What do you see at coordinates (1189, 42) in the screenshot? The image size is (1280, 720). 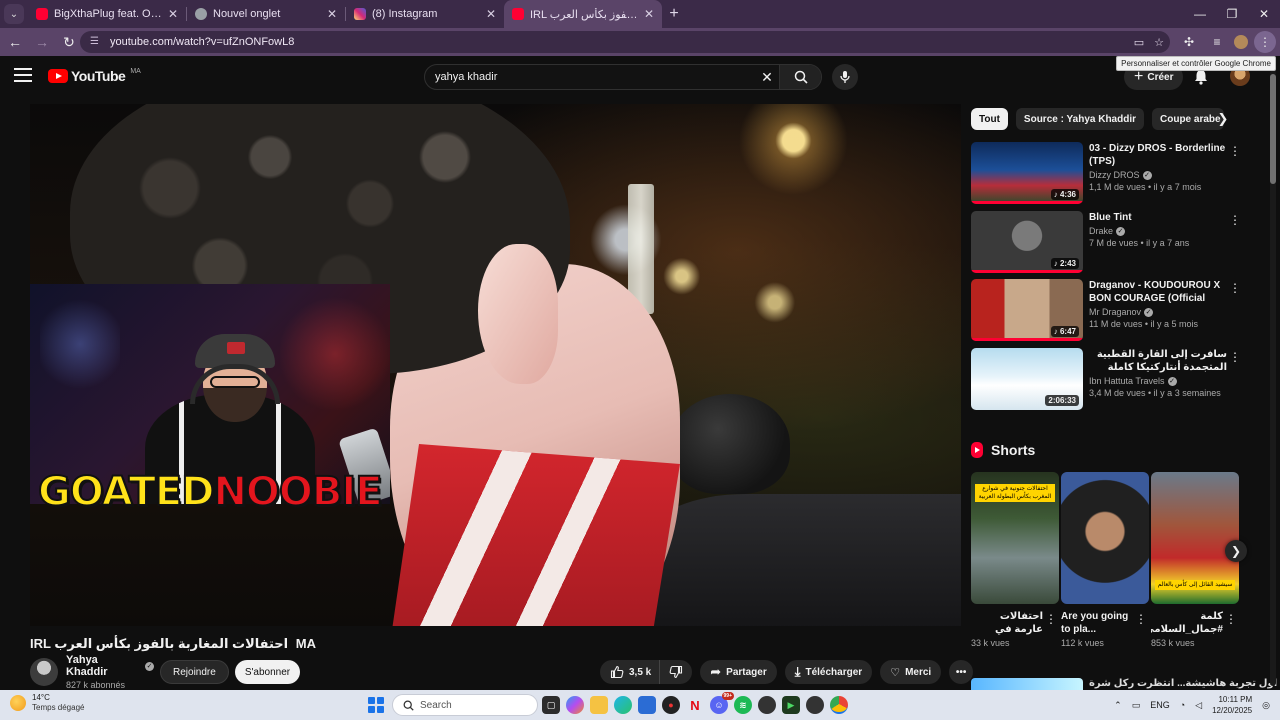 I see `extensions-icon: ✣` at bounding box center [1189, 42].